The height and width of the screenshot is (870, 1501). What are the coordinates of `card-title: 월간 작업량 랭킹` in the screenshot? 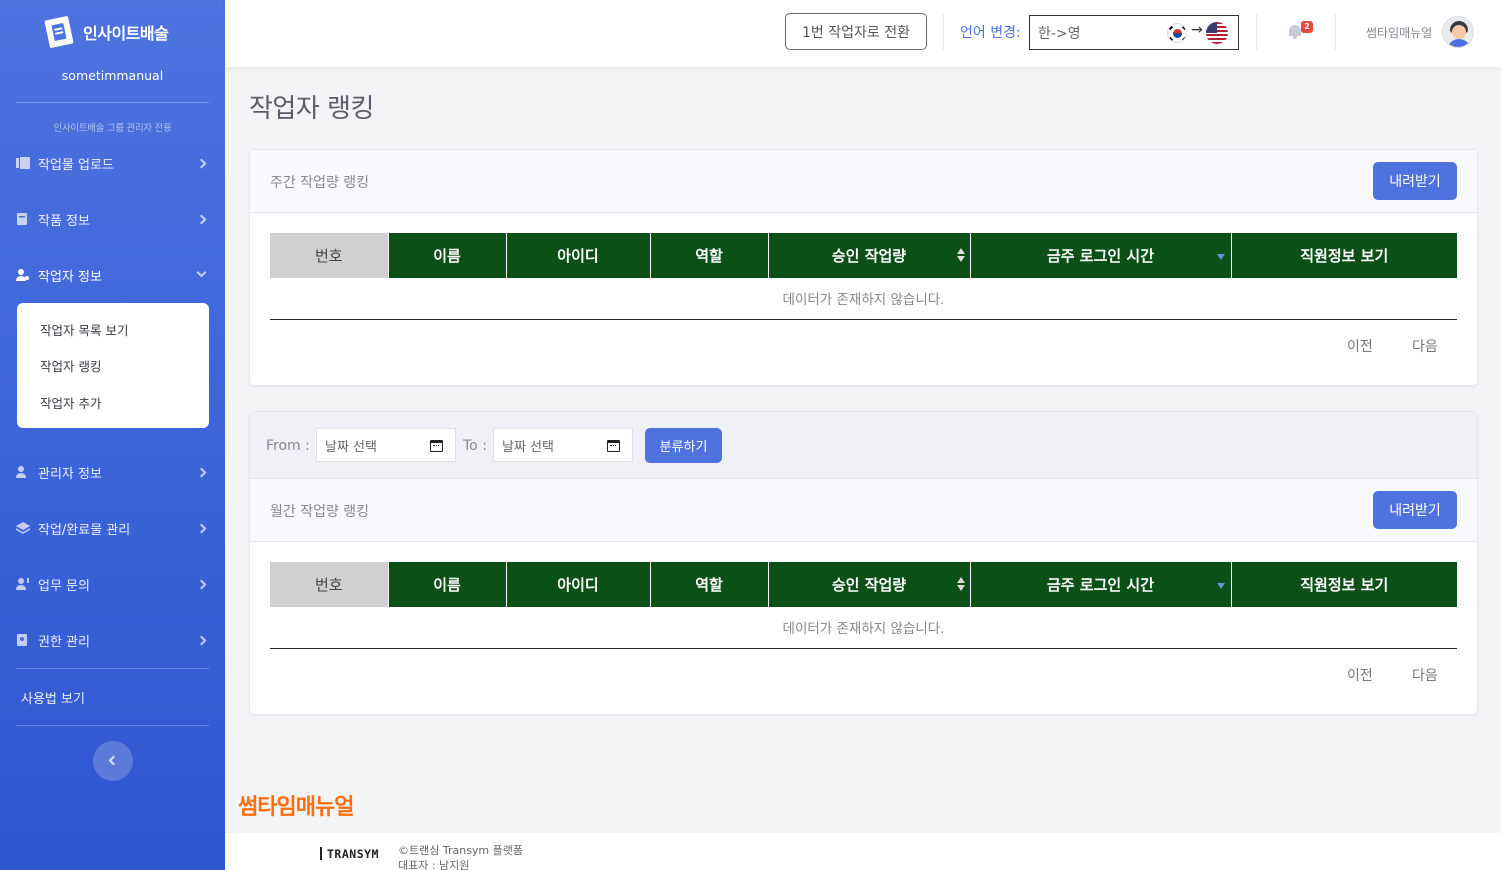 It's located at (320, 512).